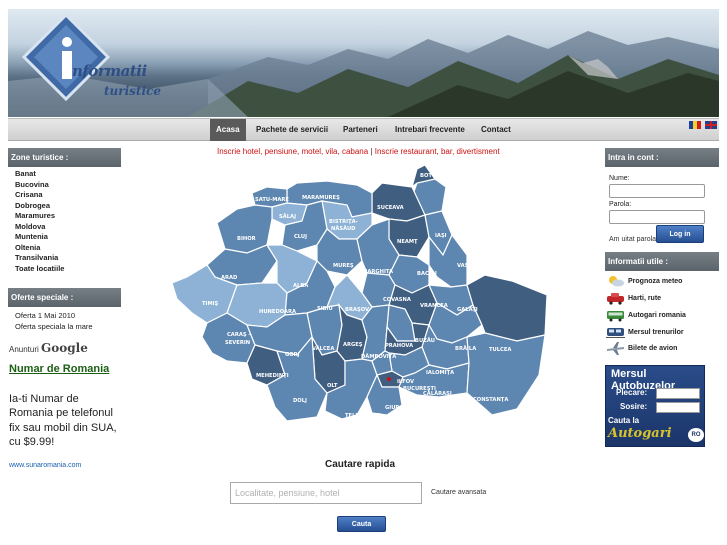  I want to click on map-label: SUCEAVA, so click(390, 208).